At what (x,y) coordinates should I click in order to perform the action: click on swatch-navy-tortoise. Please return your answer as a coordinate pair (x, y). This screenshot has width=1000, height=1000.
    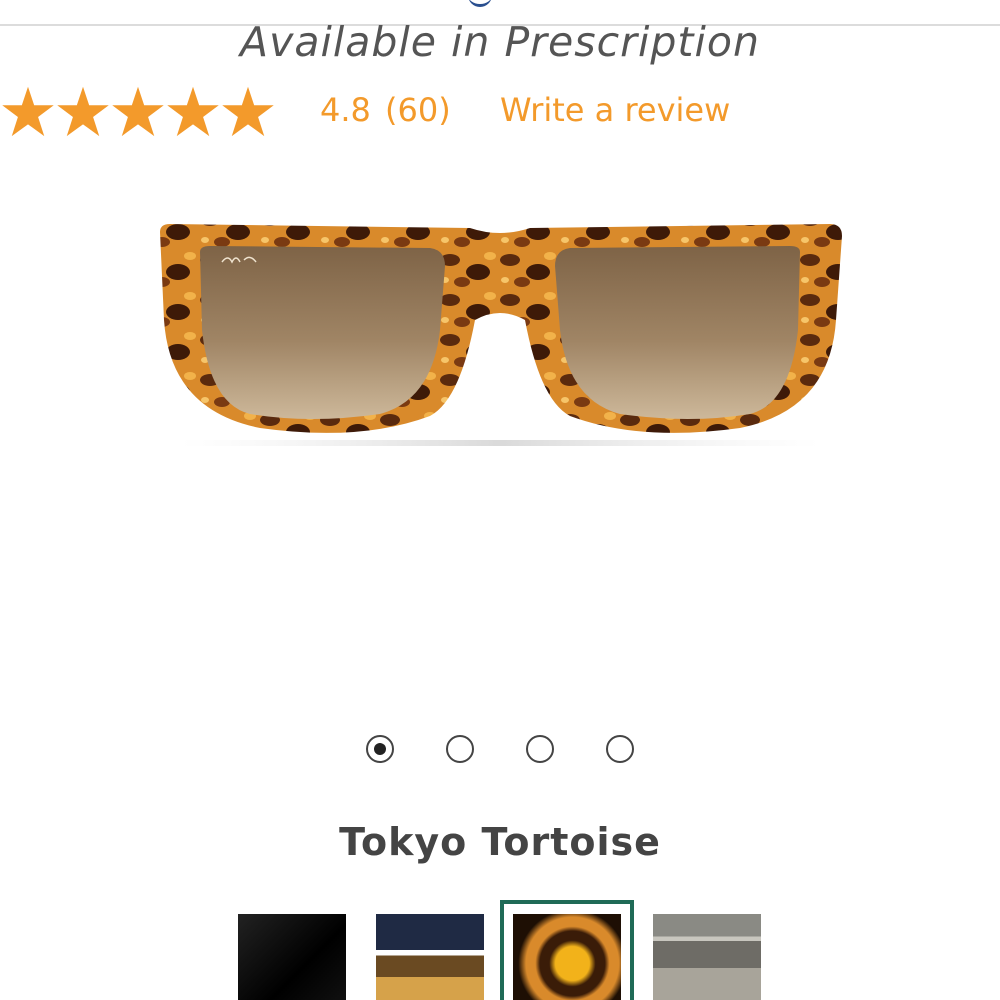
    Looking at the image, I should click on (430, 957).